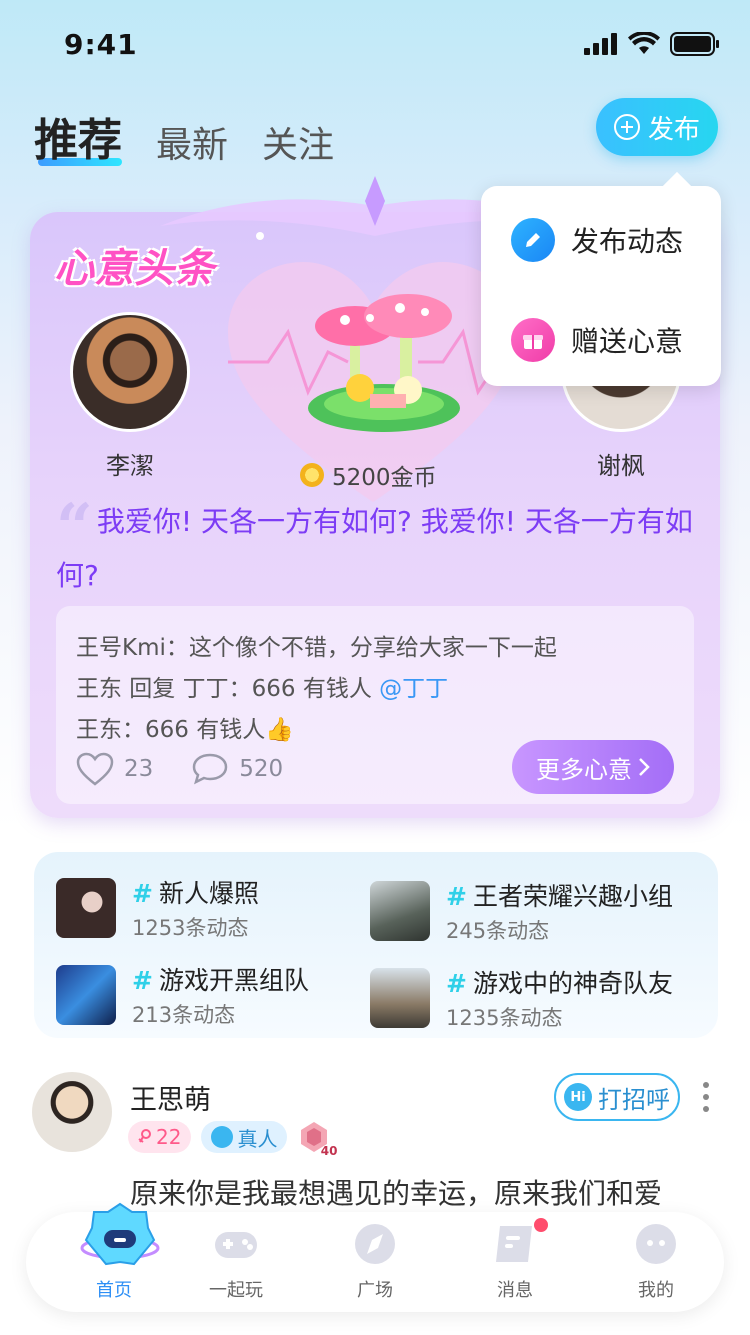 The width and height of the screenshot is (750, 1335). Describe the element at coordinates (130, 372) in the screenshot. I see `sender-avatar` at that location.